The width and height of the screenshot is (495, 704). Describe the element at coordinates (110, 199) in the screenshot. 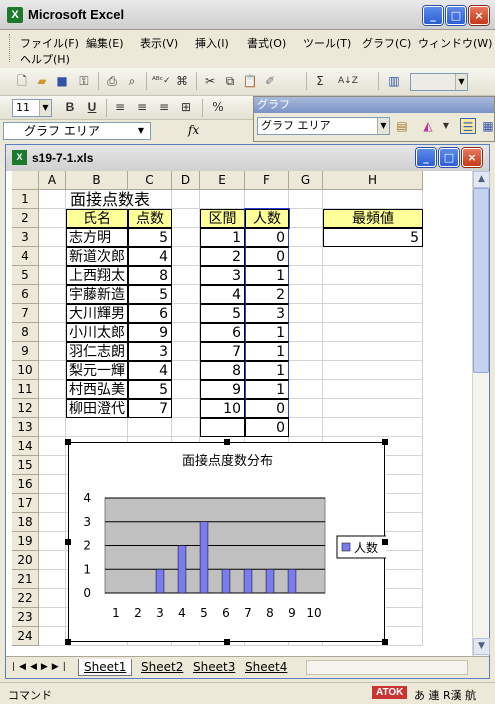

I see `table-title: 面接点数表` at that location.